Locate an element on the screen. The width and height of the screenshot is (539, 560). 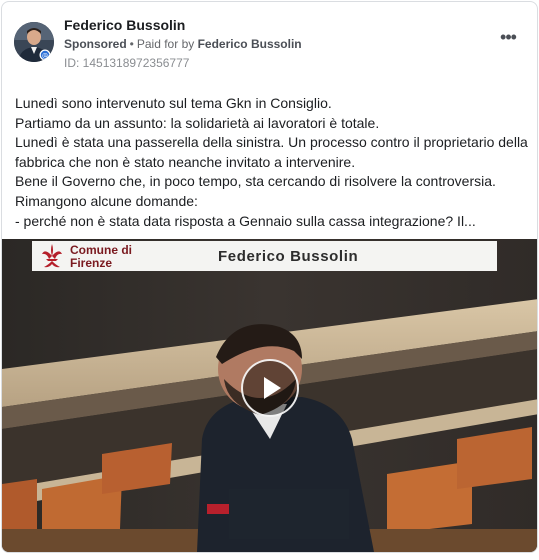
sponsored-line: Sponsored • Paid for by Federico Bussolin is located at coordinates (183, 44).